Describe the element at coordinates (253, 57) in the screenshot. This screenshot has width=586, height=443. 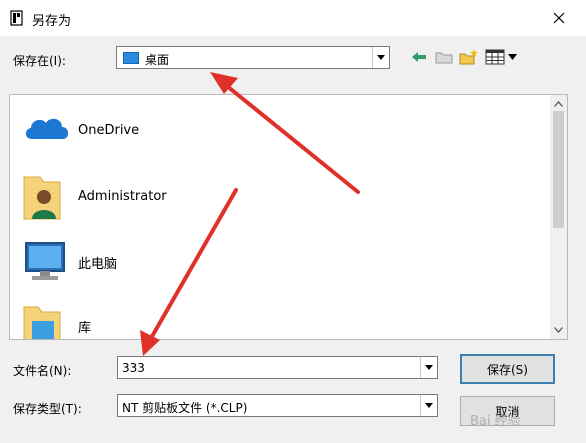
I see `save-in-dropdown: 桌面` at that location.